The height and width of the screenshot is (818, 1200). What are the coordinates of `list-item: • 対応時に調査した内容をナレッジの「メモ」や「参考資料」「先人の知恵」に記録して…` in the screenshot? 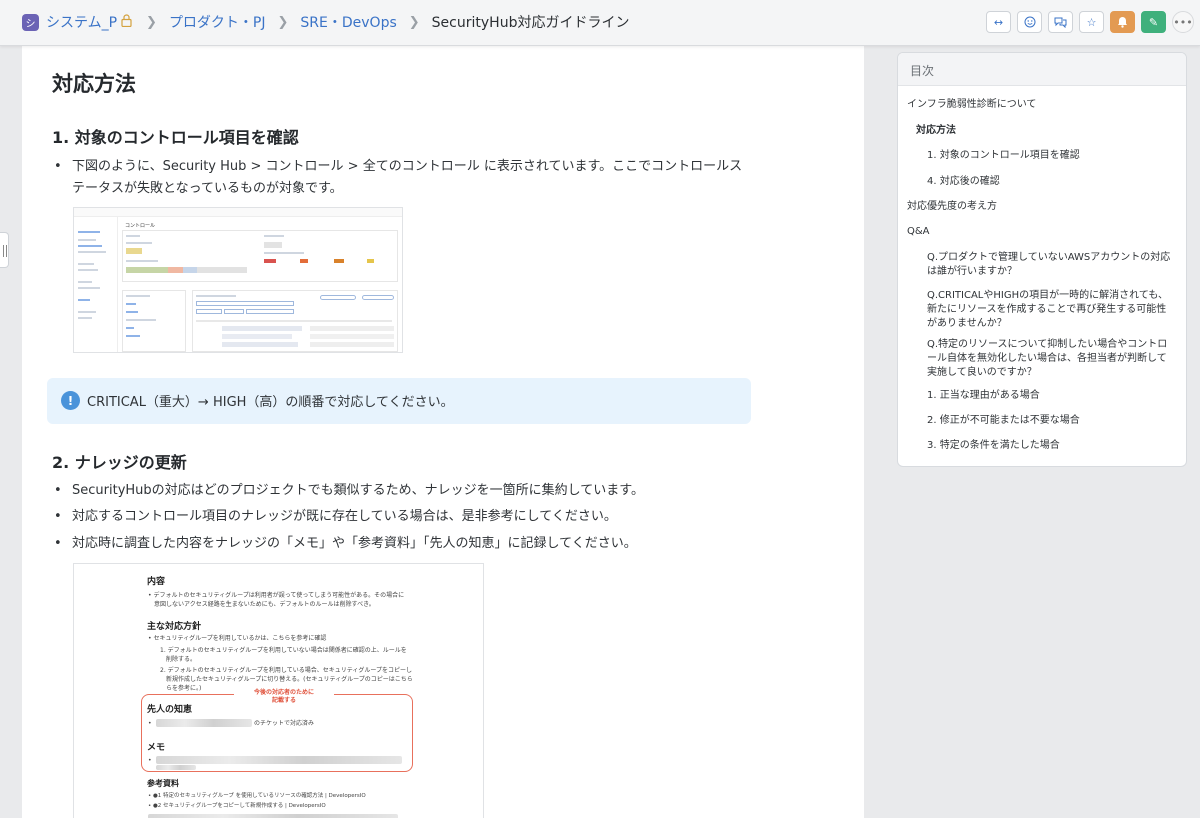 It's located at (345, 543).